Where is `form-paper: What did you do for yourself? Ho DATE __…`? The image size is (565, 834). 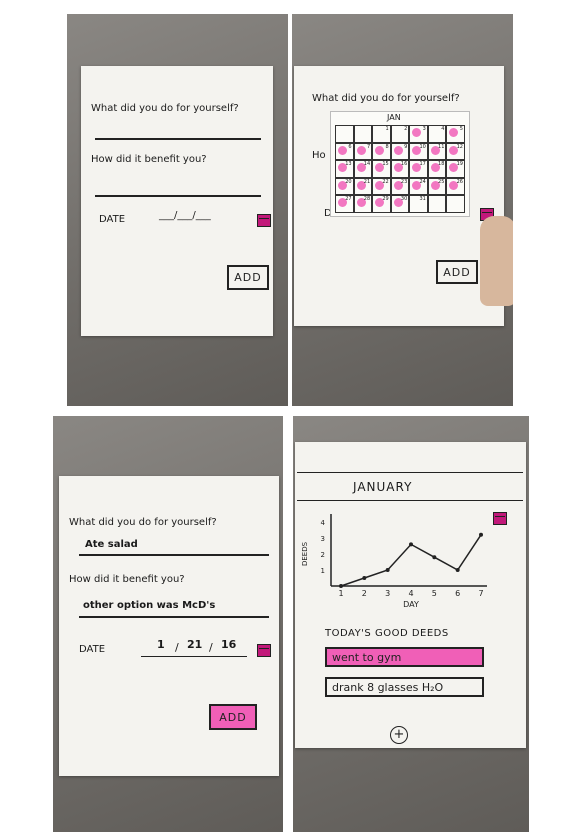
form-paper: What did you do for yourself? Ho DATE __… is located at coordinates (399, 196).